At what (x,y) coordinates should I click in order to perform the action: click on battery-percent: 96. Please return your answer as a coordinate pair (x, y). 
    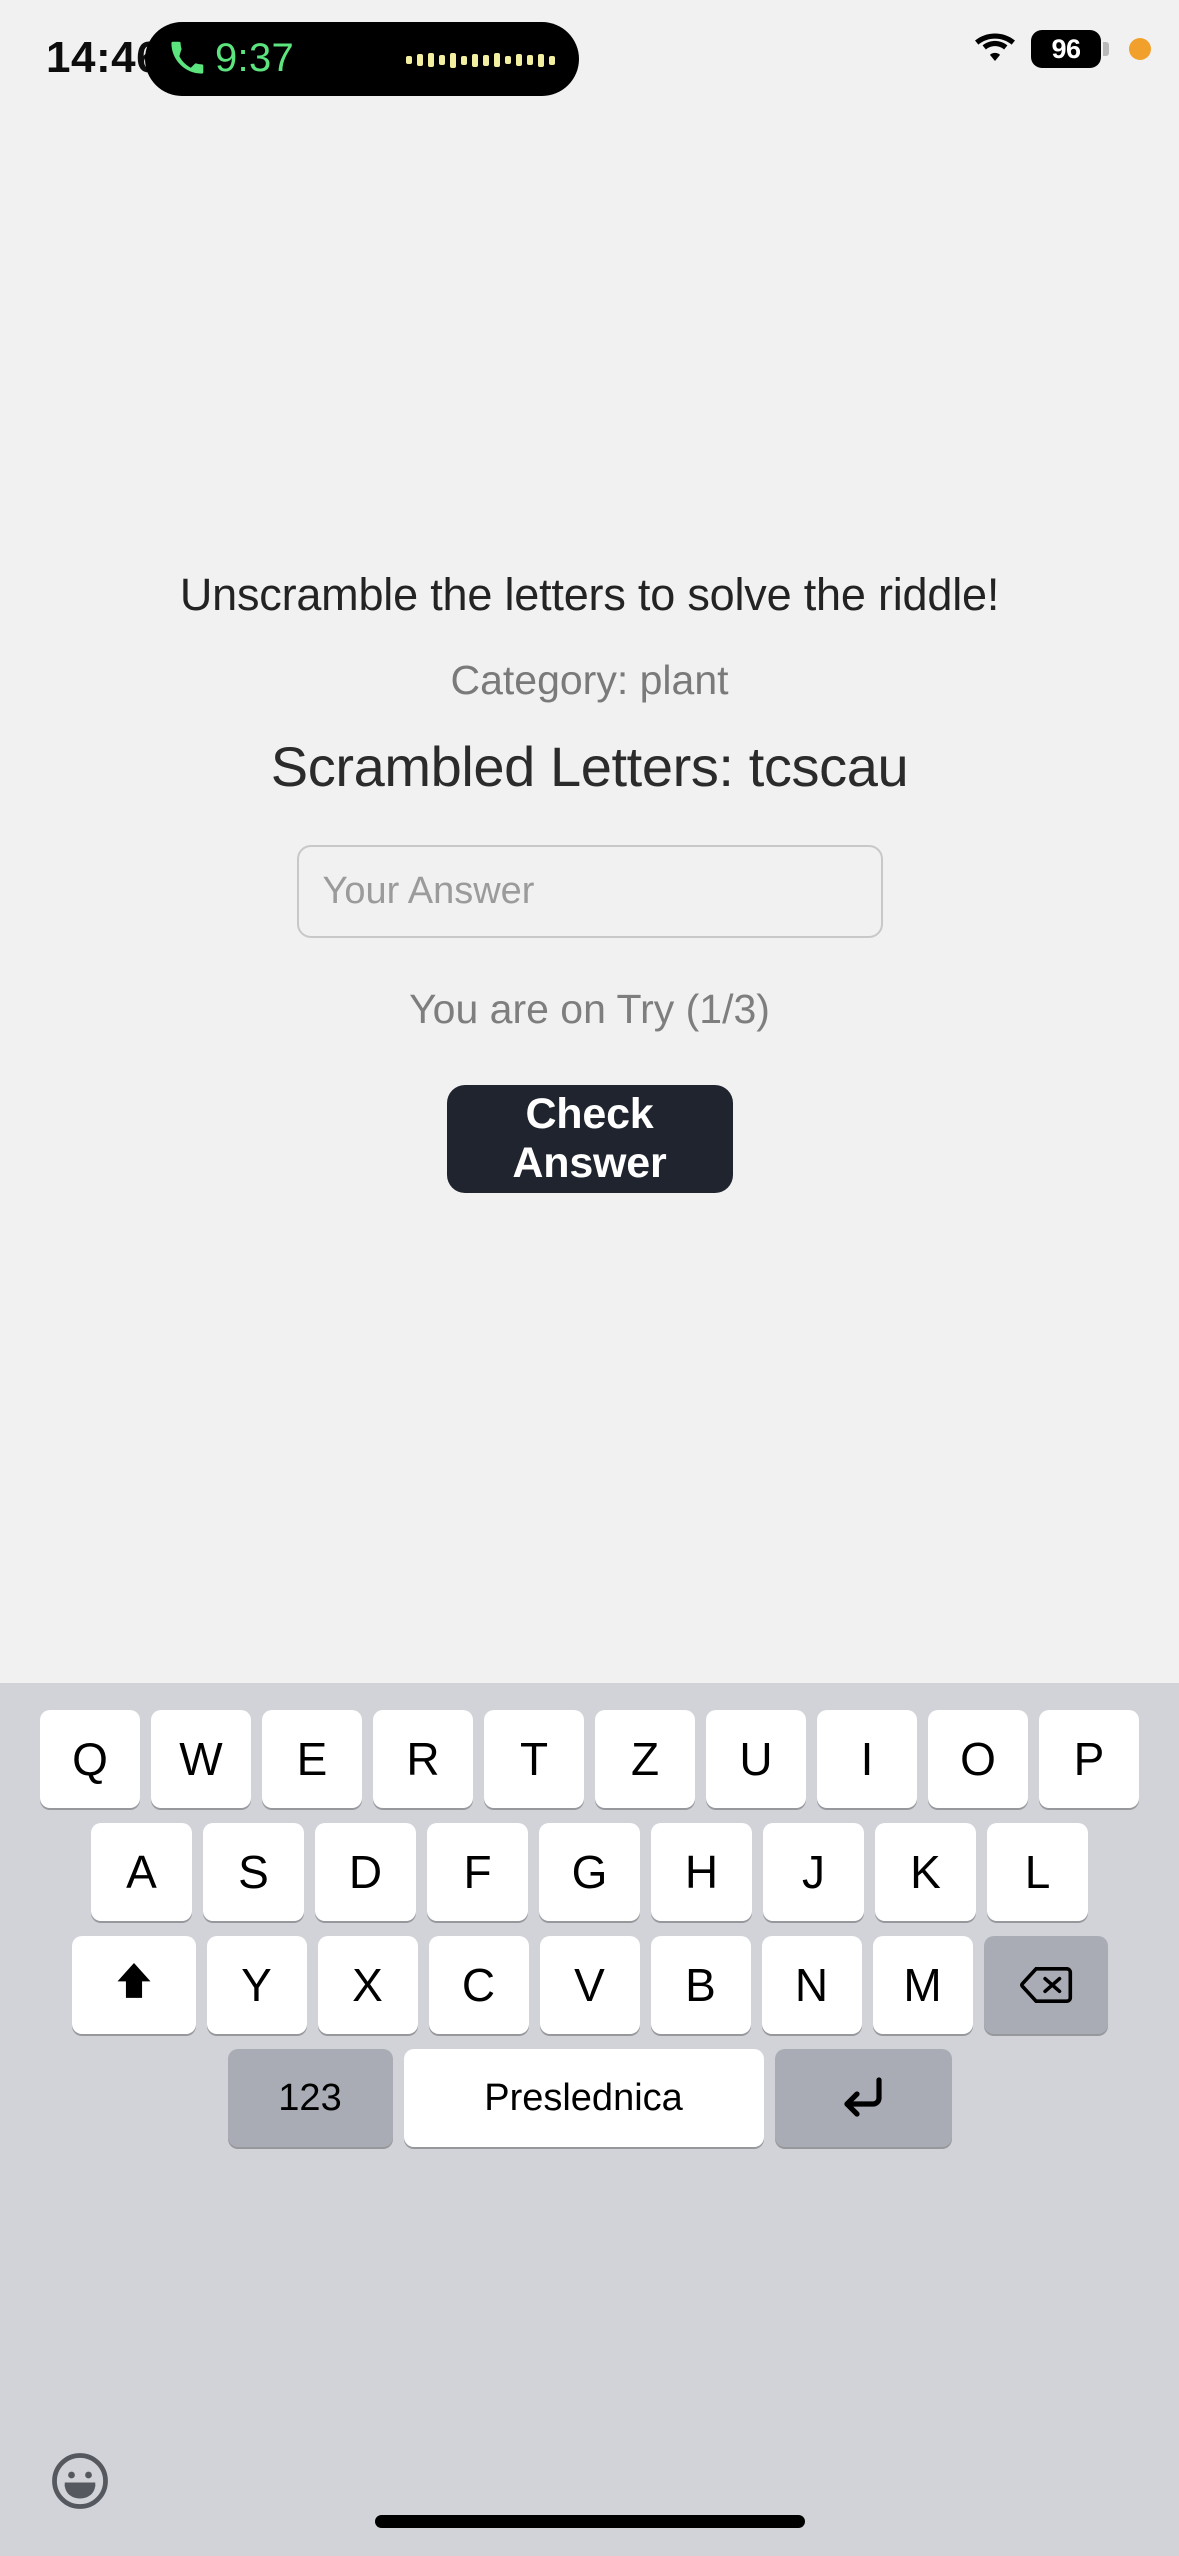
    Looking at the image, I should click on (1066, 48).